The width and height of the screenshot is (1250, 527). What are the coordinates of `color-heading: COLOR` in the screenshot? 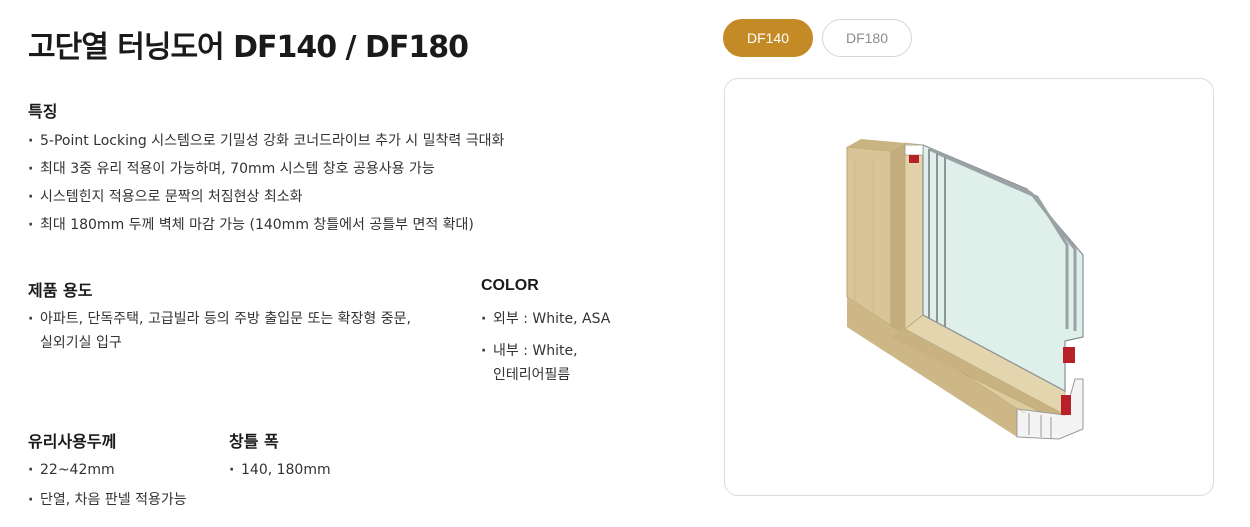 It's located at (510, 285).